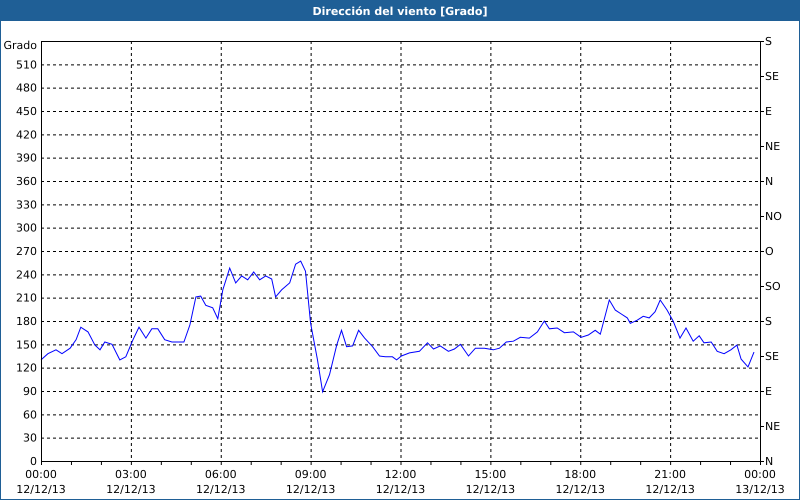 The width and height of the screenshot is (800, 500). Describe the element at coordinates (580, 474) in the screenshot. I see `x-tick-time: 18:00` at that location.